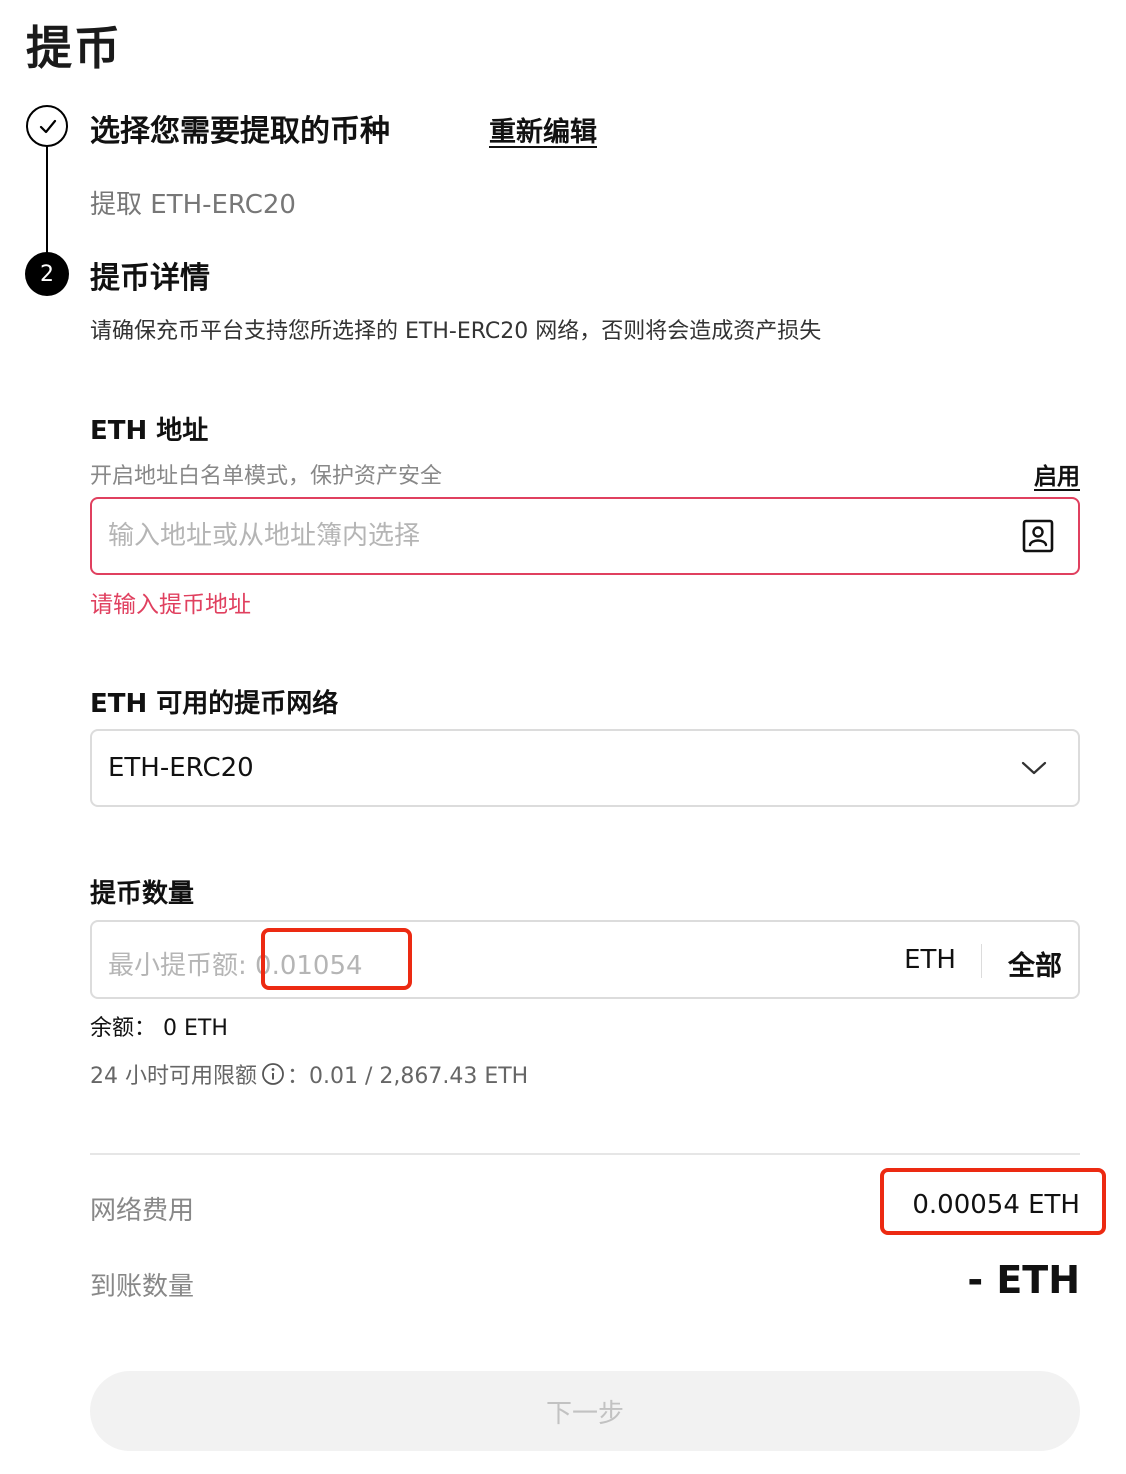  Describe the element at coordinates (173, 1076) in the screenshot. I see `daily-limit-label: 24 小时可用限额` at that location.